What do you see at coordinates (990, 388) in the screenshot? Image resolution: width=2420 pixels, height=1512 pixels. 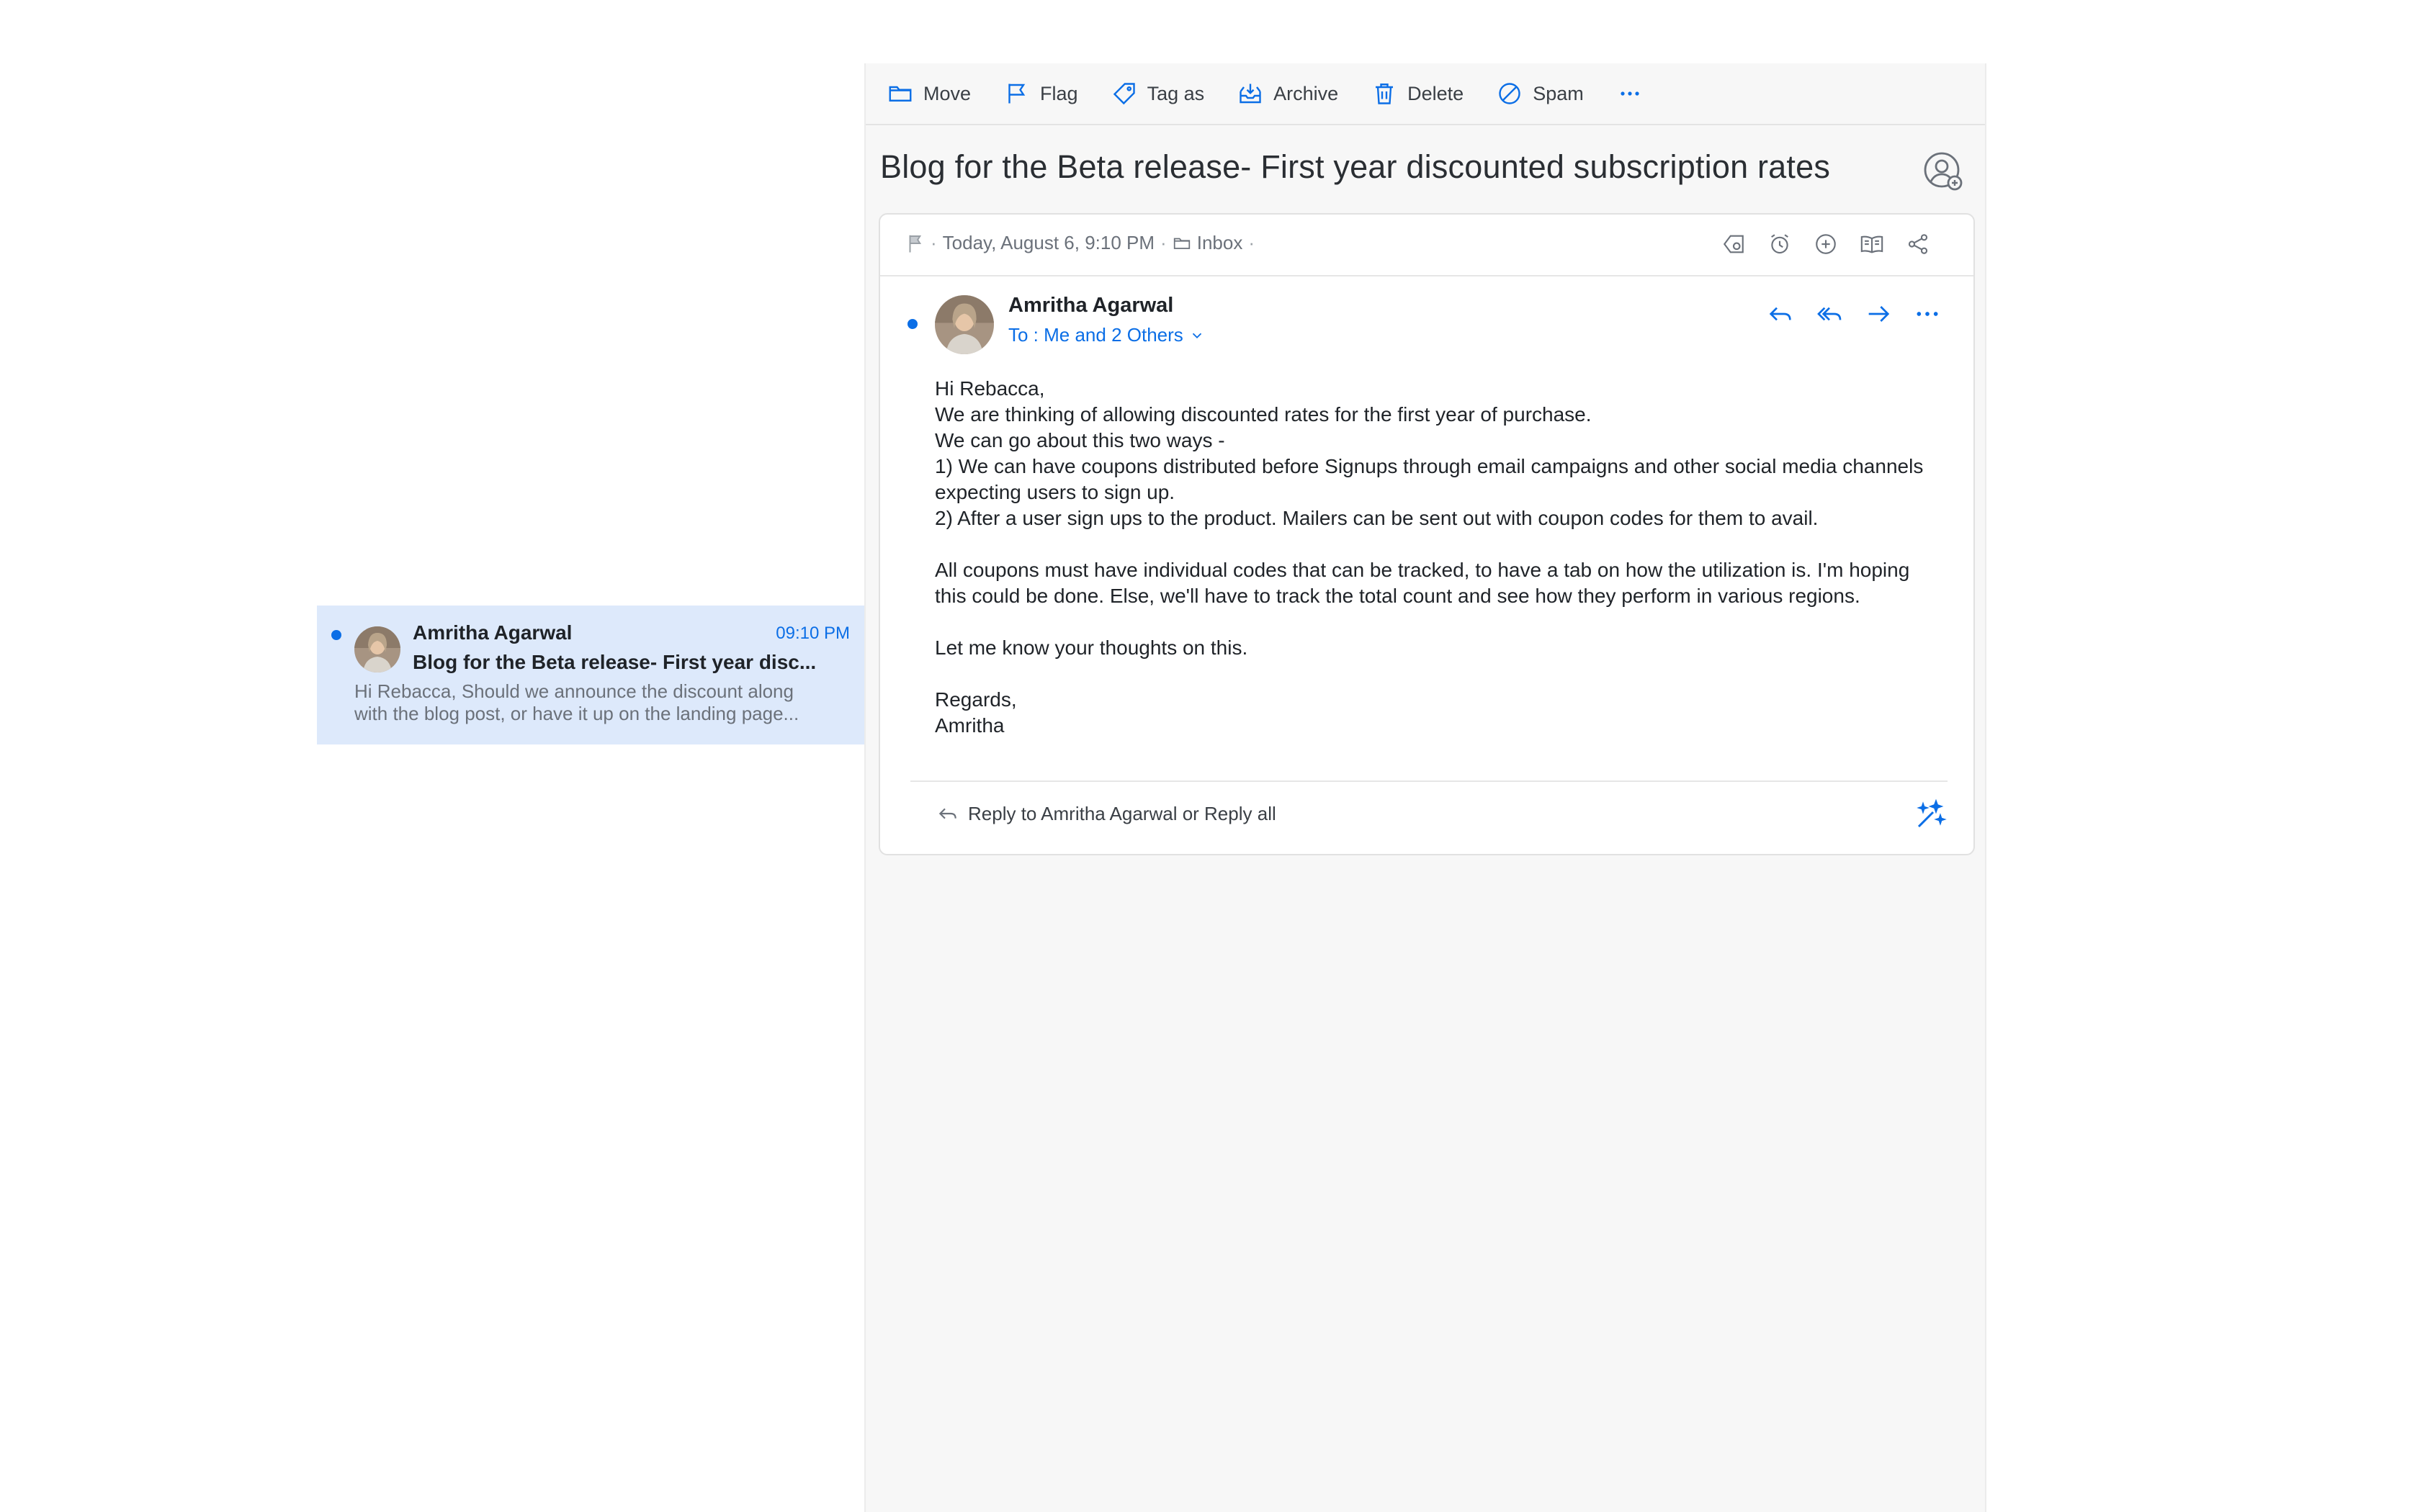 I see `body-line: Hi Rebacca,` at bounding box center [990, 388].